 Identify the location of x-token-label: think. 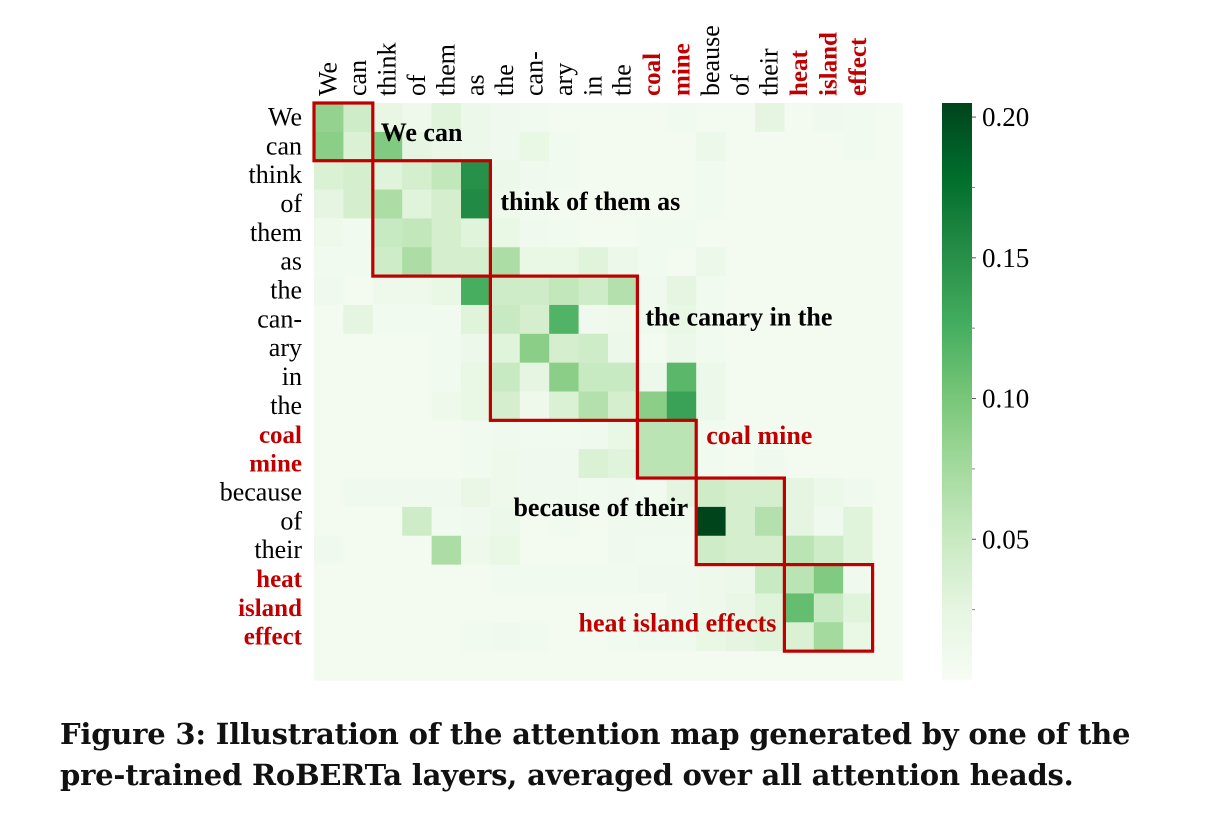
(387, 69).